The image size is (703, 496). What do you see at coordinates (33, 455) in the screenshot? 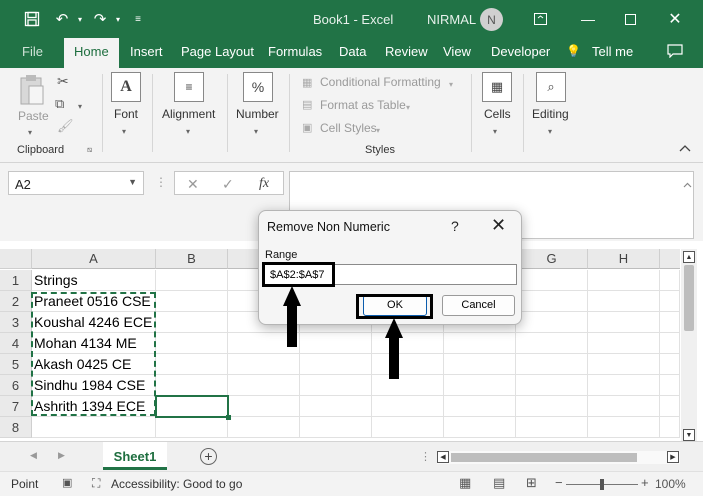
I see `previous-sheet-icon: ◀` at bounding box center [33, 455].